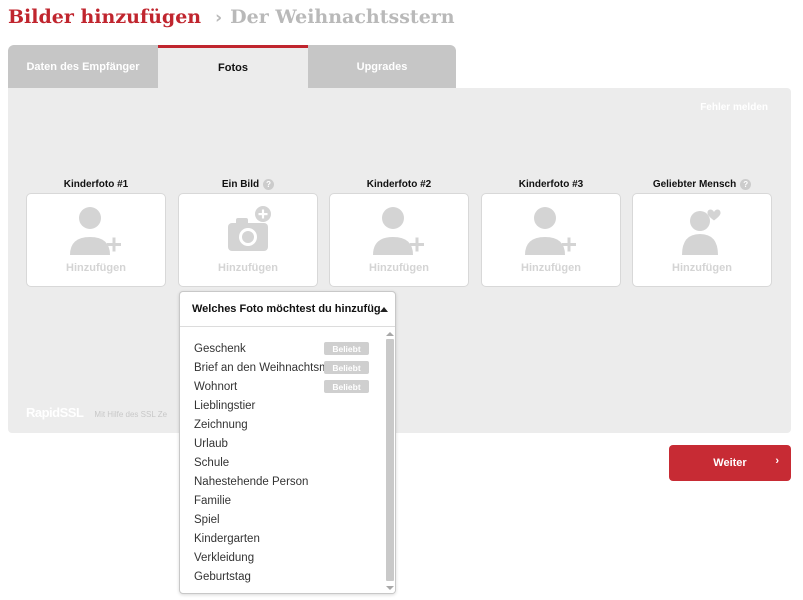 The height and width of the screenshot is (600, 803). What do you see at coordinates (282, 386) in the screenshot?
I see `option-wohnort: Wohnort Beliebt` at bounding box center [282, 386].